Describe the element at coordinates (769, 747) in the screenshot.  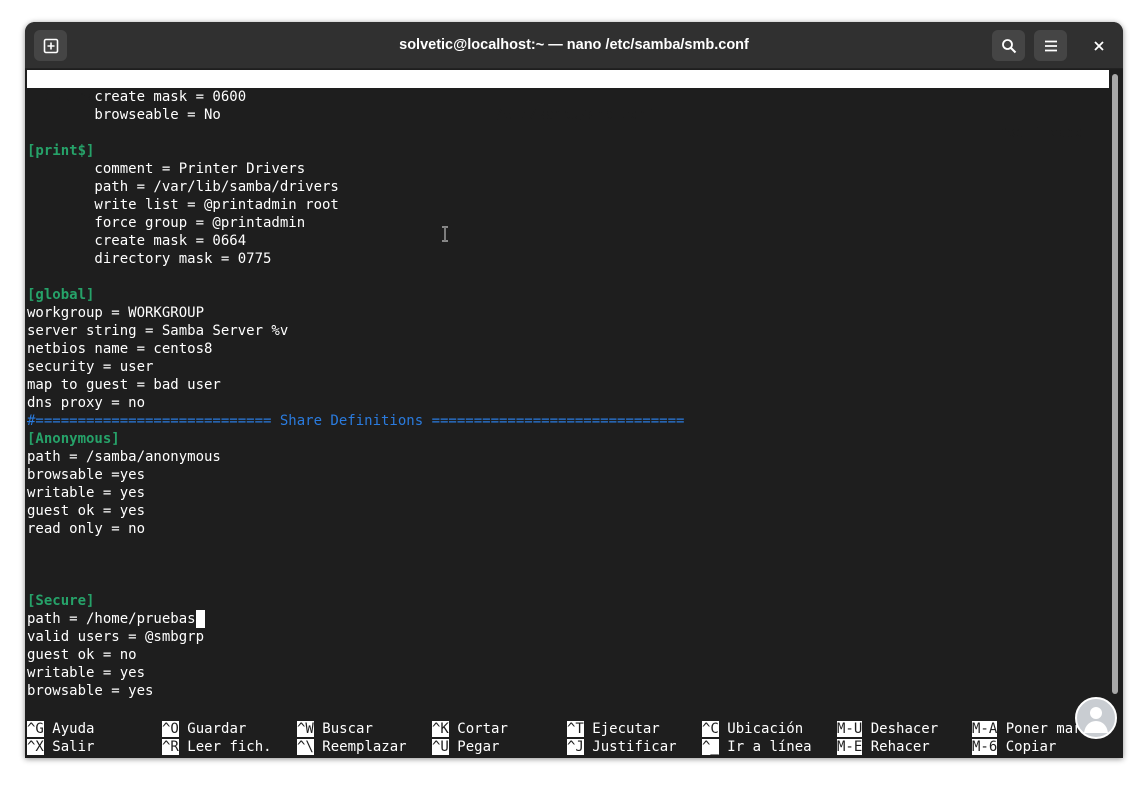
I see `shortcut-label: Ir a línea` at that location.